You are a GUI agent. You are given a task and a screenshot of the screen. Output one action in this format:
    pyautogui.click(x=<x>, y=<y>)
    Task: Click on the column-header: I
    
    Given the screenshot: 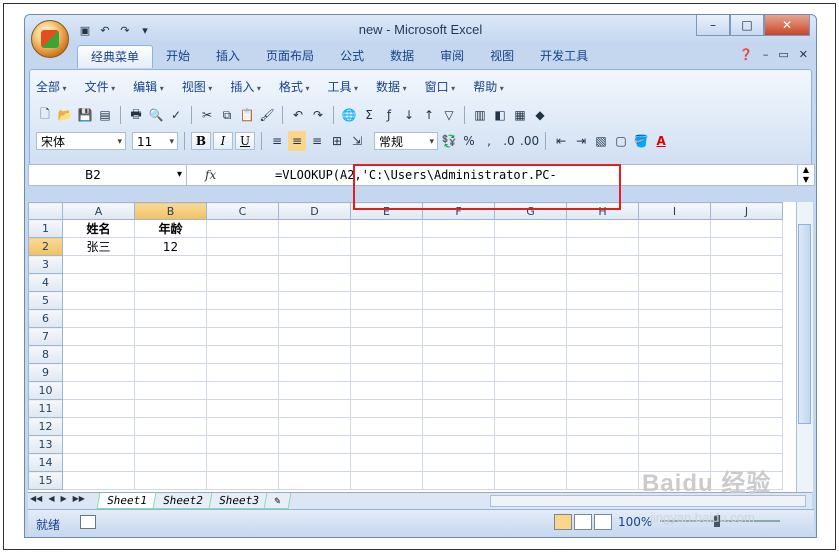 What is the action you would take?
    pyautogui.click(x=674, y=211)
    